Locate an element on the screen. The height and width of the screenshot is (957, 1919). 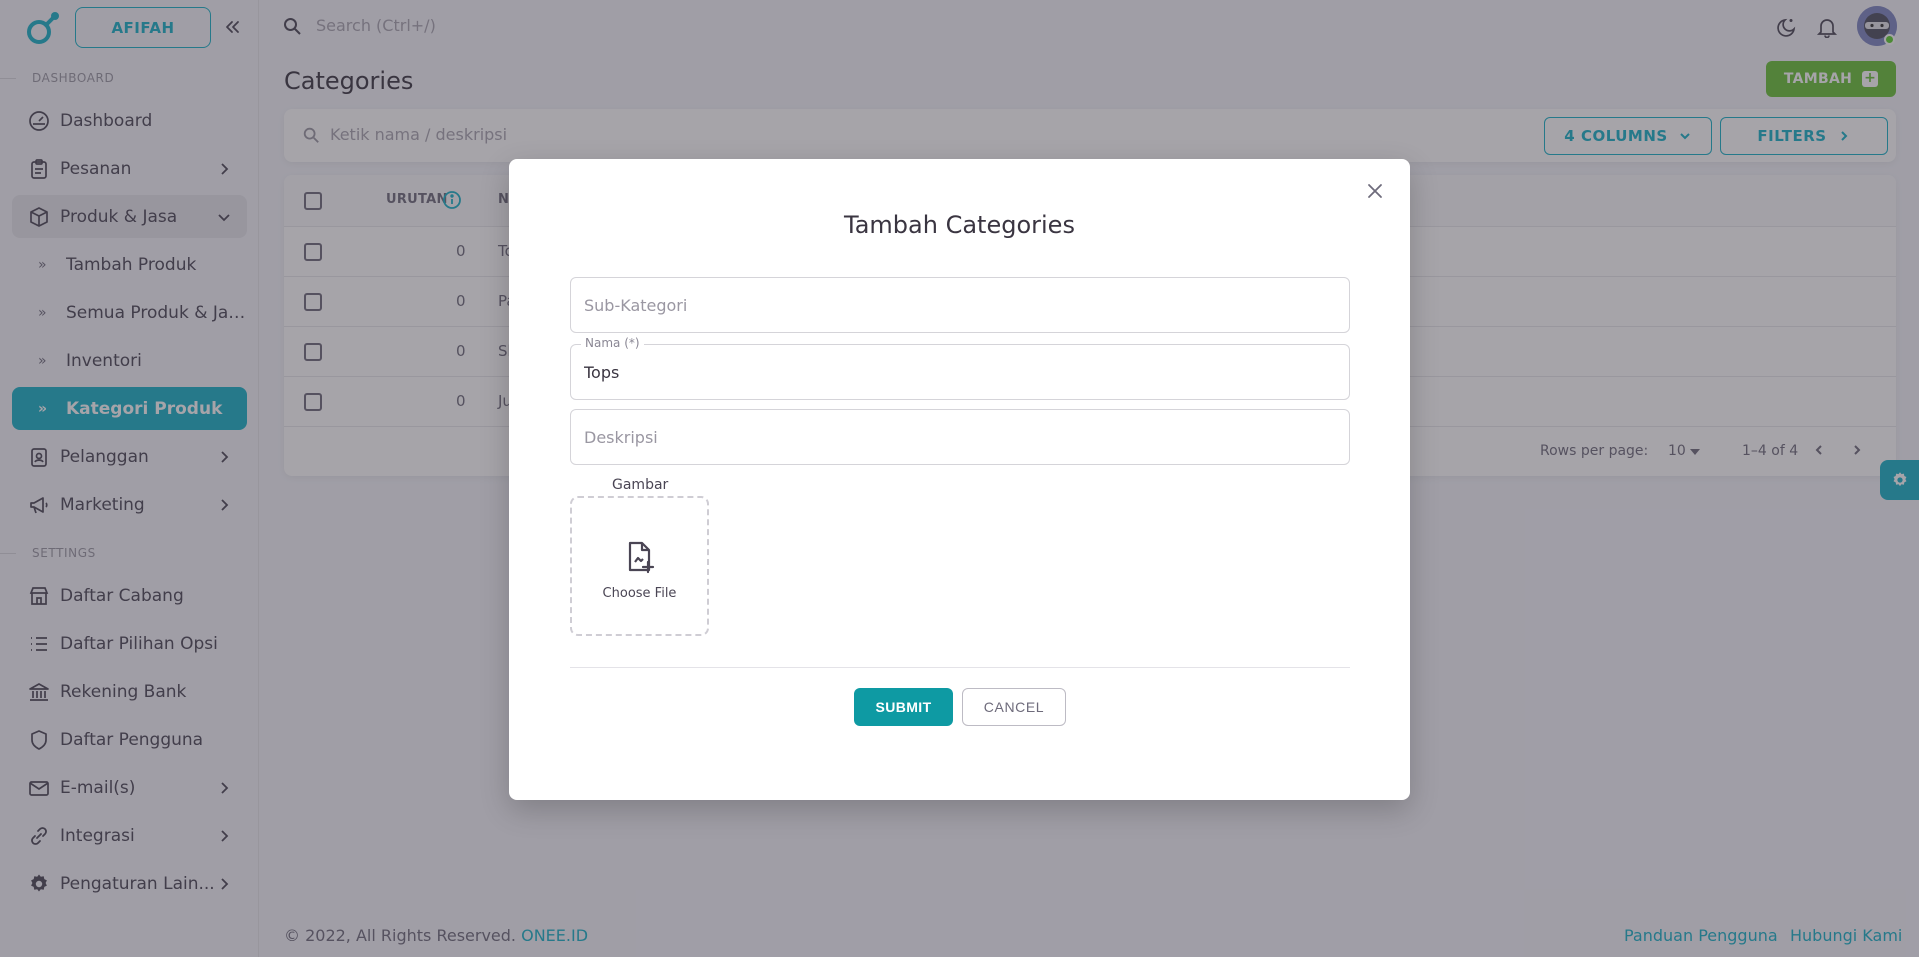
name-input is located at coordinates (960, 372).